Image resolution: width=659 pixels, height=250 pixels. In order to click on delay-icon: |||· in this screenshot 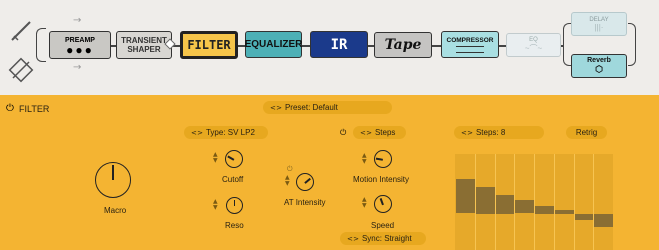, I will do `click(599, 27)`.